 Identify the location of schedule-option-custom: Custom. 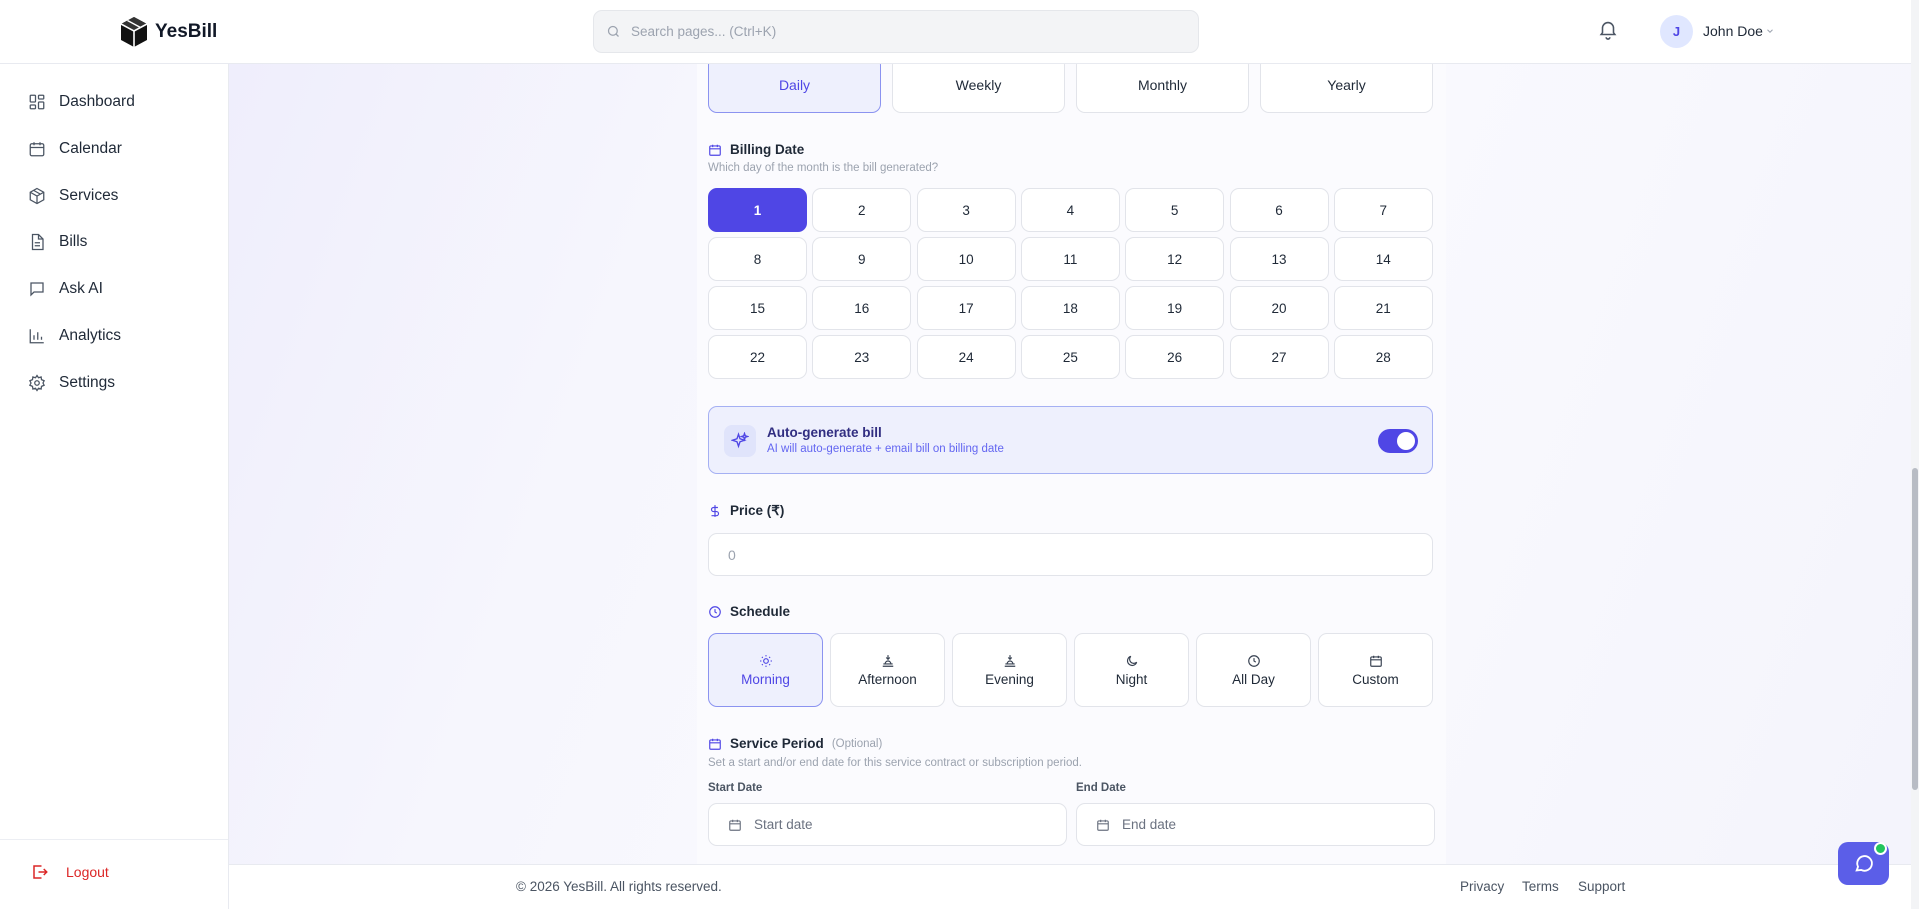
(1375, 670).